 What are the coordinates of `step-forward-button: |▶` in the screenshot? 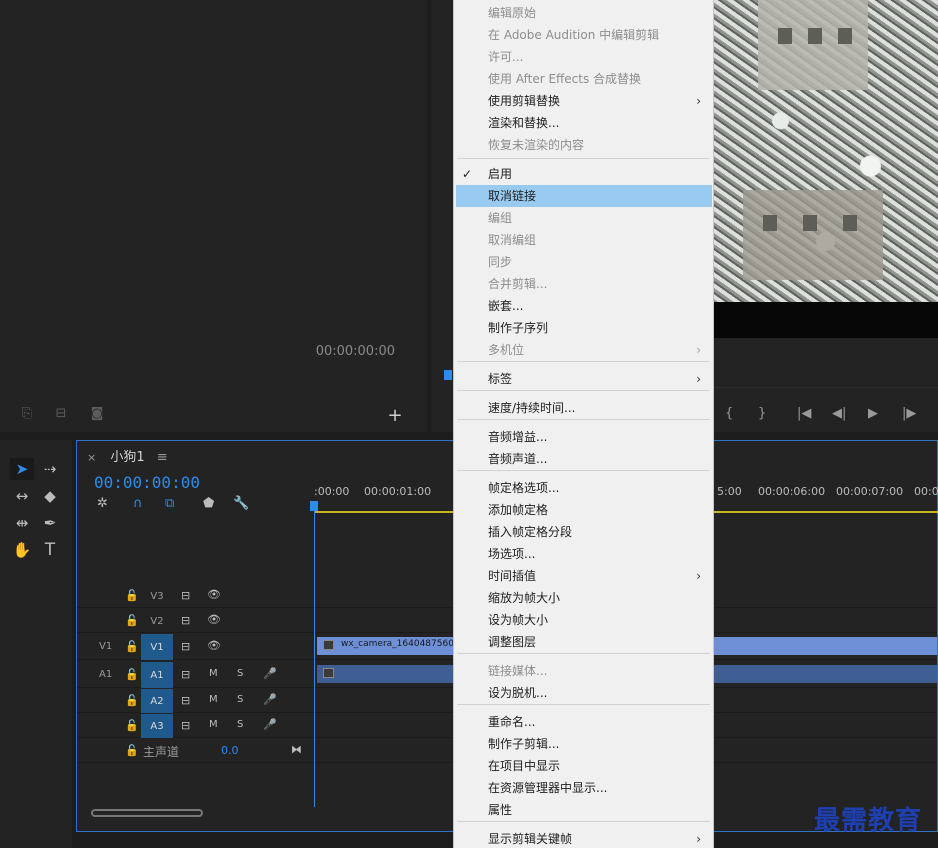 It's located at (909, 413).